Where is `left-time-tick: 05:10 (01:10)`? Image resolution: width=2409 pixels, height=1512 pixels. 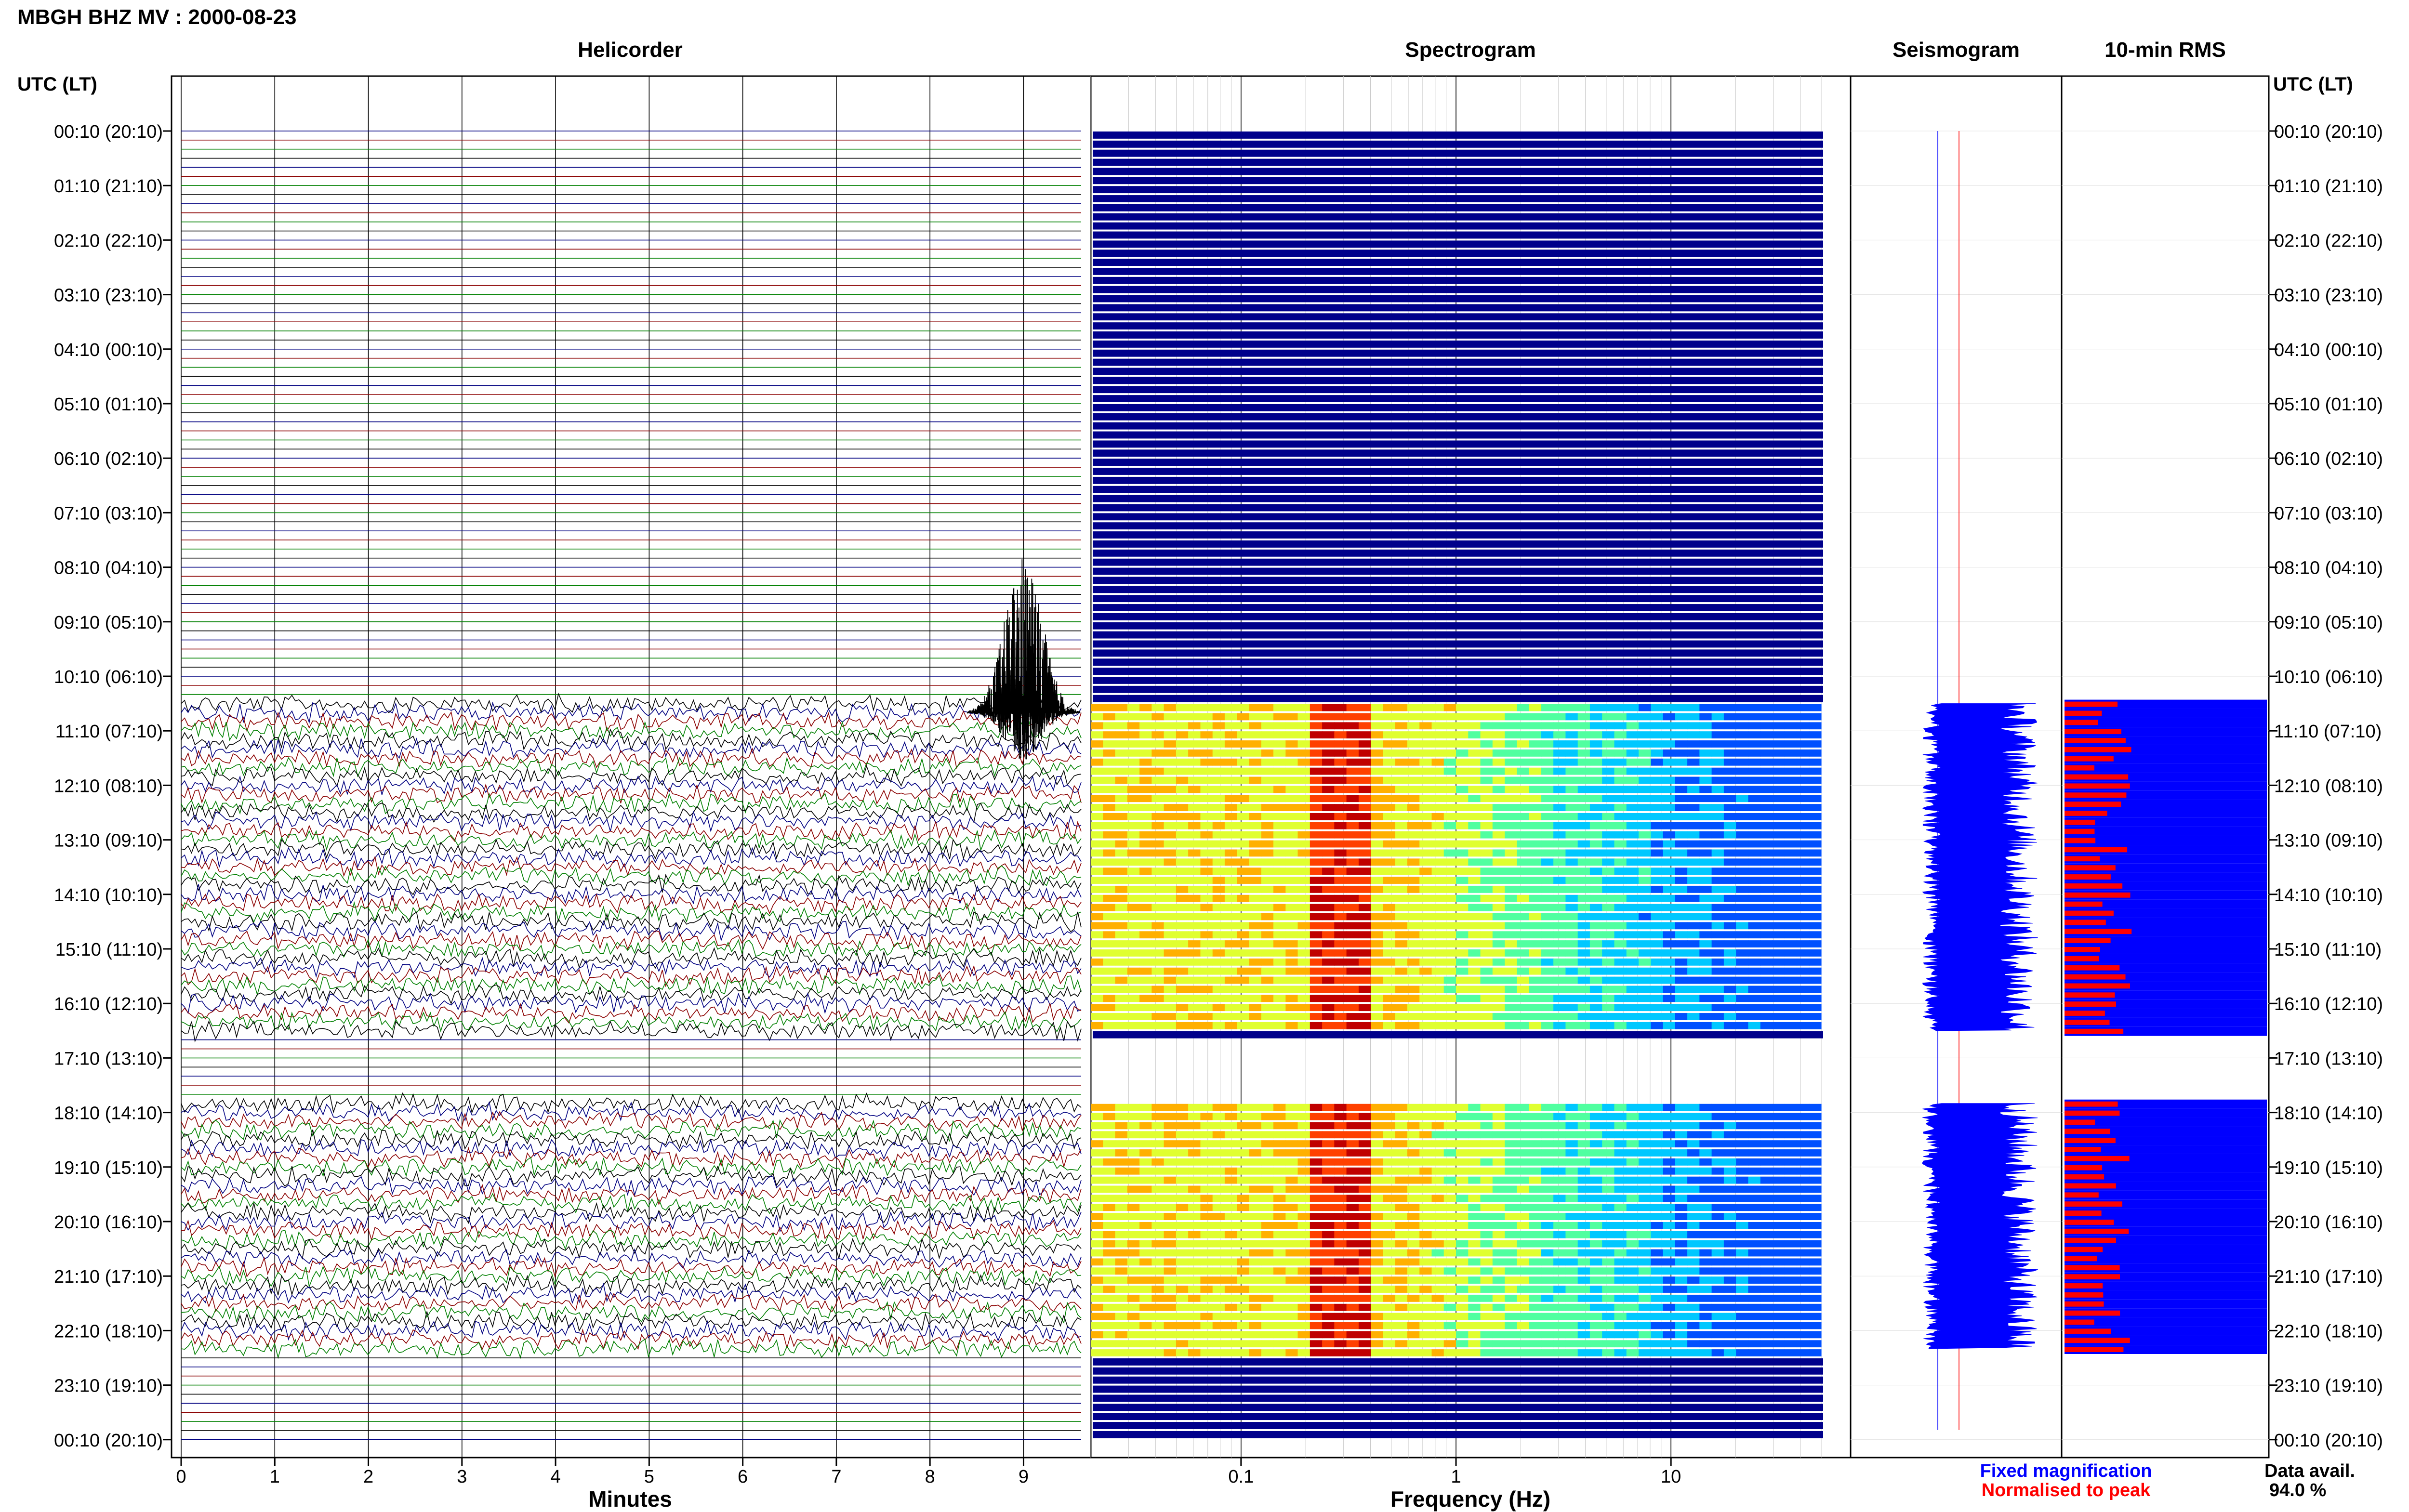 left-time-tick: 05:10 (01:10) is located at coordinates (108, 404).